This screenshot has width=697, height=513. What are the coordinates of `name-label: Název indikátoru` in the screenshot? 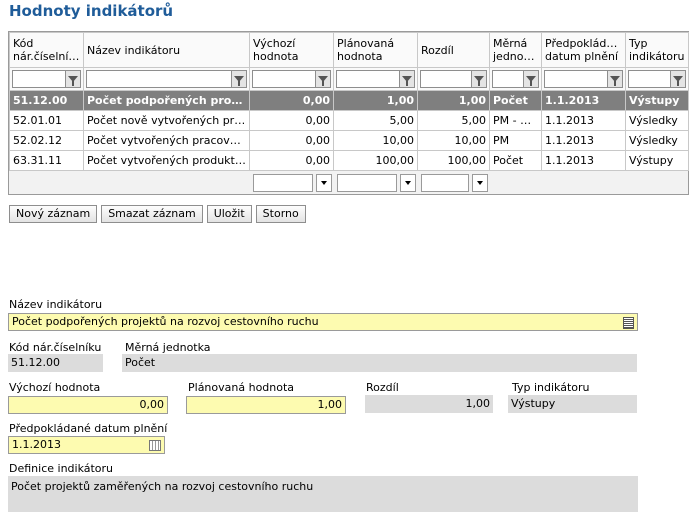 It's located at (56, 304).